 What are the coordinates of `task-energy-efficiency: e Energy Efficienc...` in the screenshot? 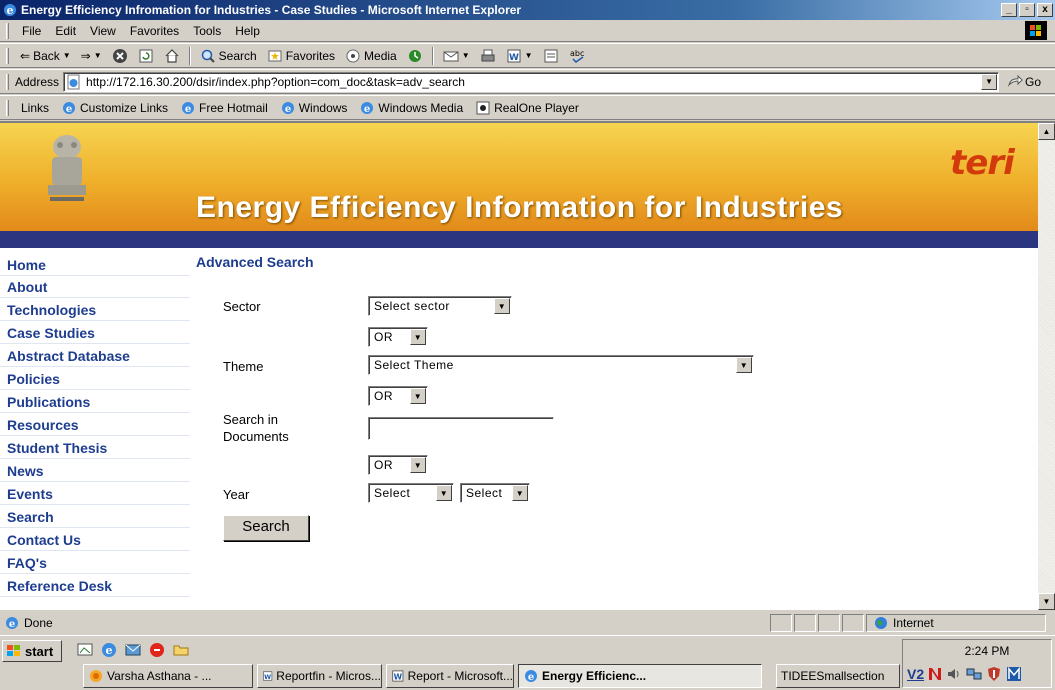 It's located at (640, 676).